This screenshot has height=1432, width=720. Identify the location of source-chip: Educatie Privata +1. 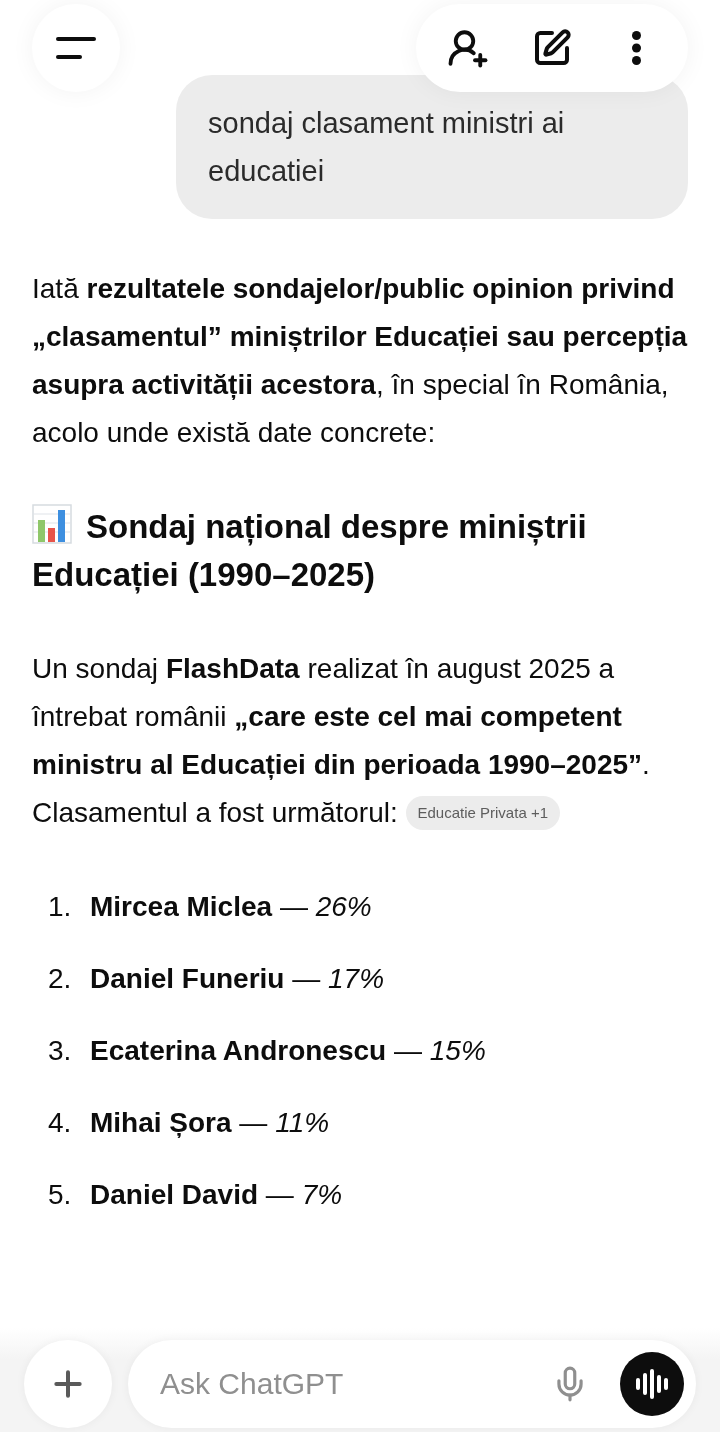
(482, 813).